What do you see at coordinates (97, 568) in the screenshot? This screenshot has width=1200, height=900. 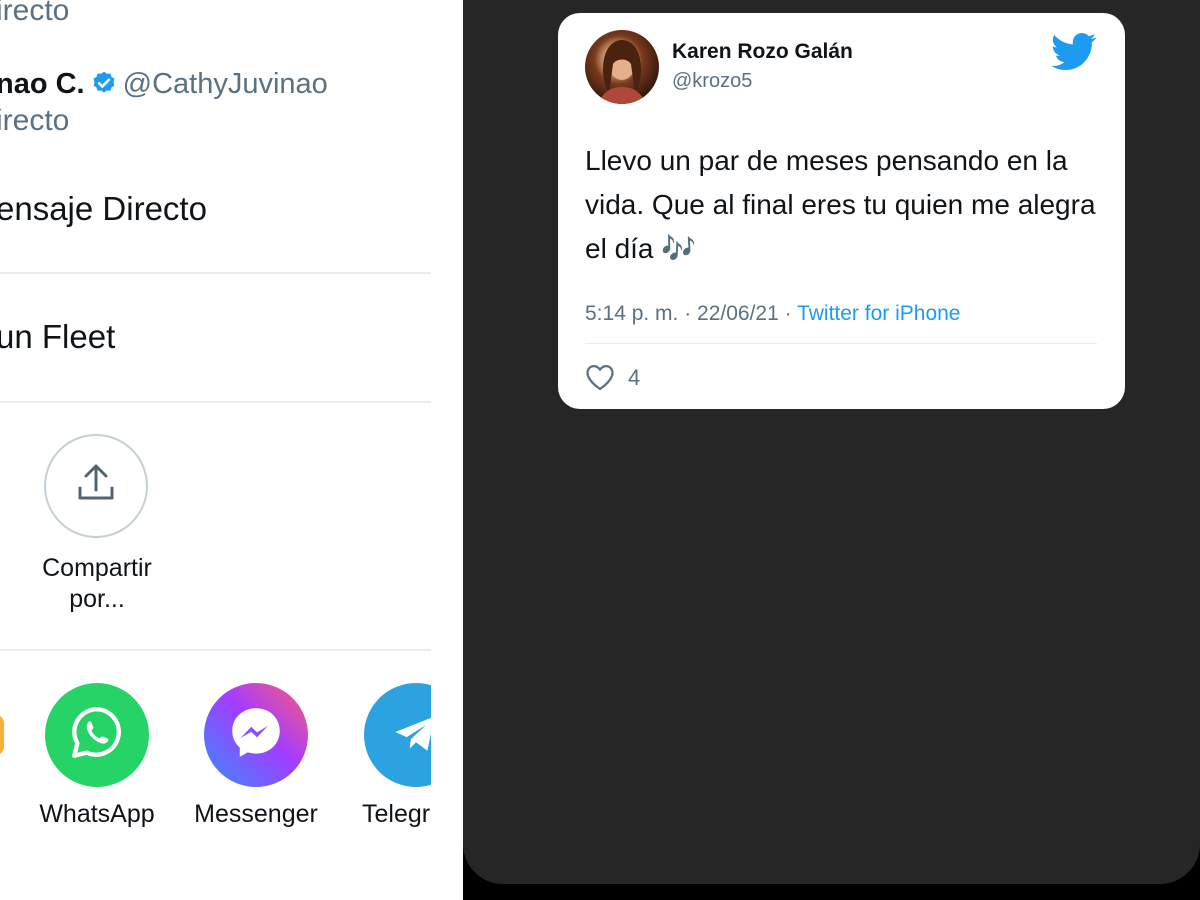 I see `share-via-label-line1: Compartir` at bounding box center [97, 568].